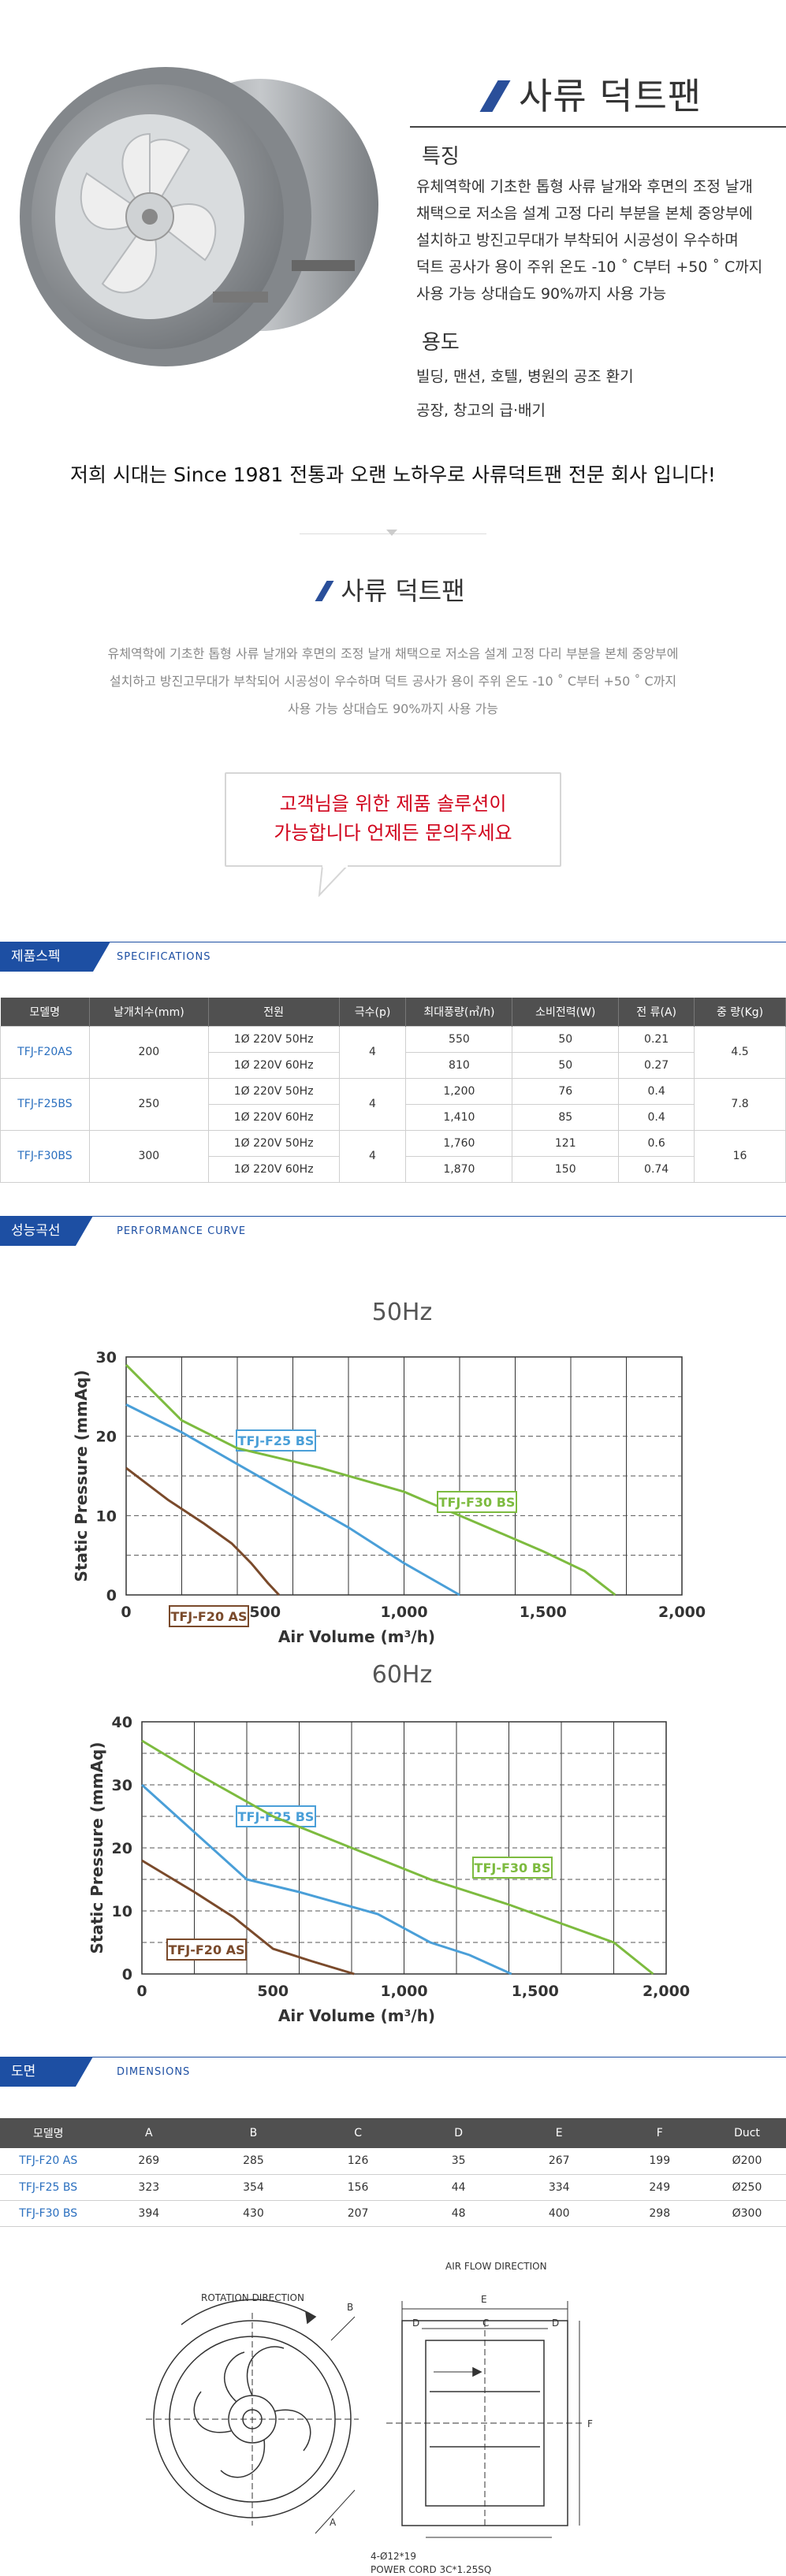 The height and width of the screenshot is (2576, 786). Describe the element at coordinates (149, 2133) in the screenshot. I see `column-header: A` at that location.